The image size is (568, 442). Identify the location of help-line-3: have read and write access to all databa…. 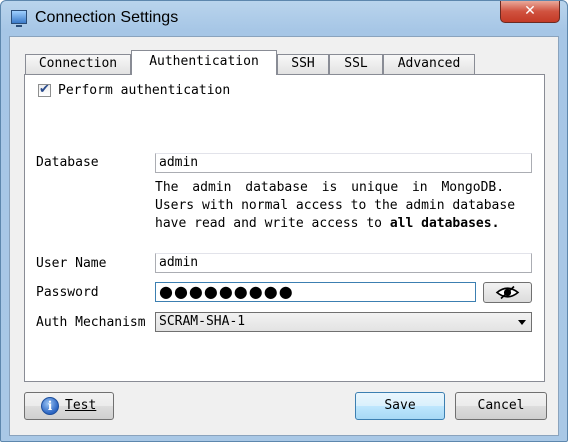
(340, 224).